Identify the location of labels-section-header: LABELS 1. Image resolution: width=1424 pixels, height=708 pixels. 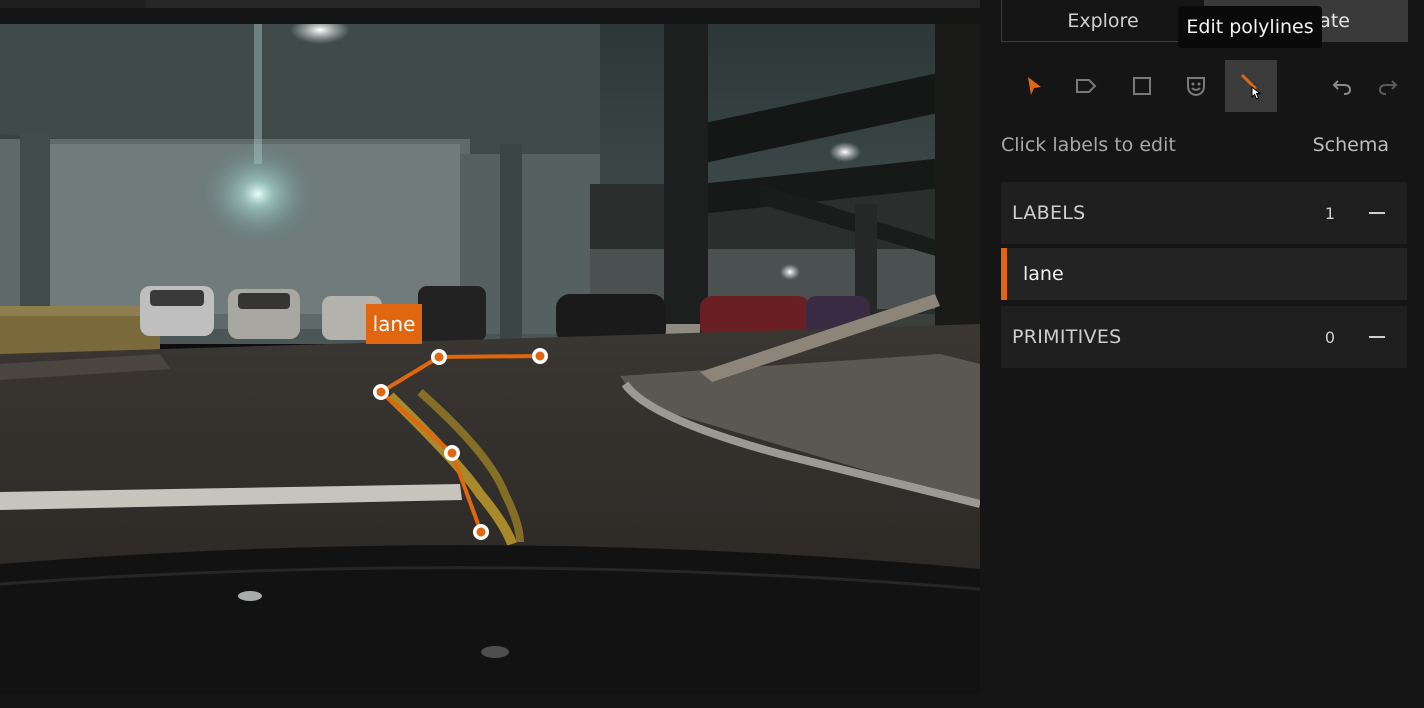
(1204, 213).